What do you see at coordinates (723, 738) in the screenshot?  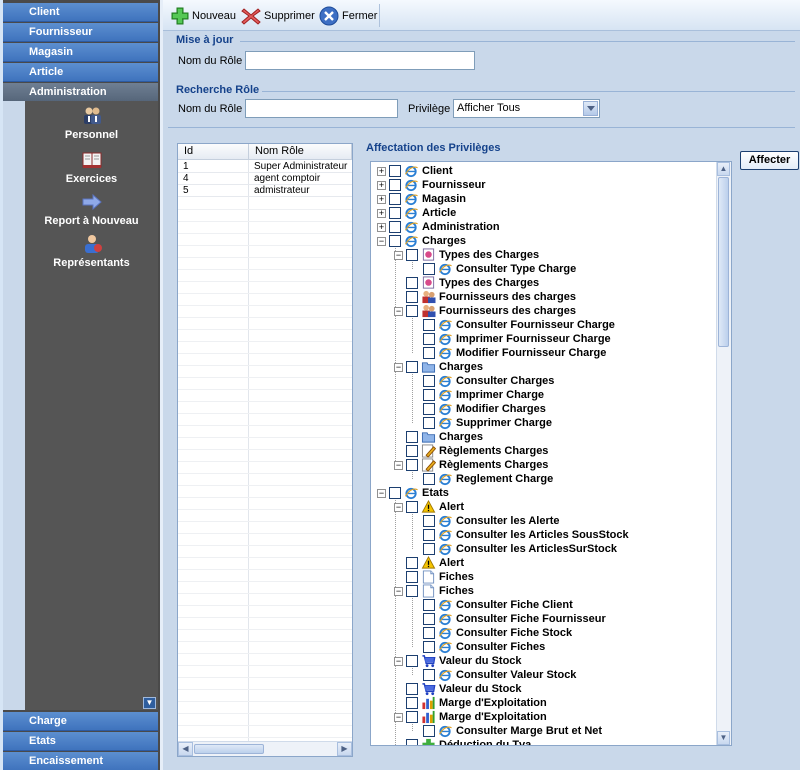 I see `scroll-down-icon: ▼` at bounding box center [723, 738].